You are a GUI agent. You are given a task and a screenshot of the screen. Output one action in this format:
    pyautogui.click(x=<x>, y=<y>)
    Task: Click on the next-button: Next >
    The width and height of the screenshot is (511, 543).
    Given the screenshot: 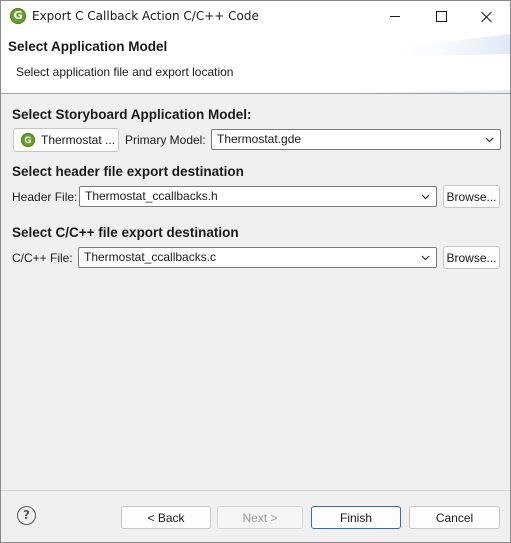 What is the action you would take?
    pyautogui.click(x=260, y=517)
    